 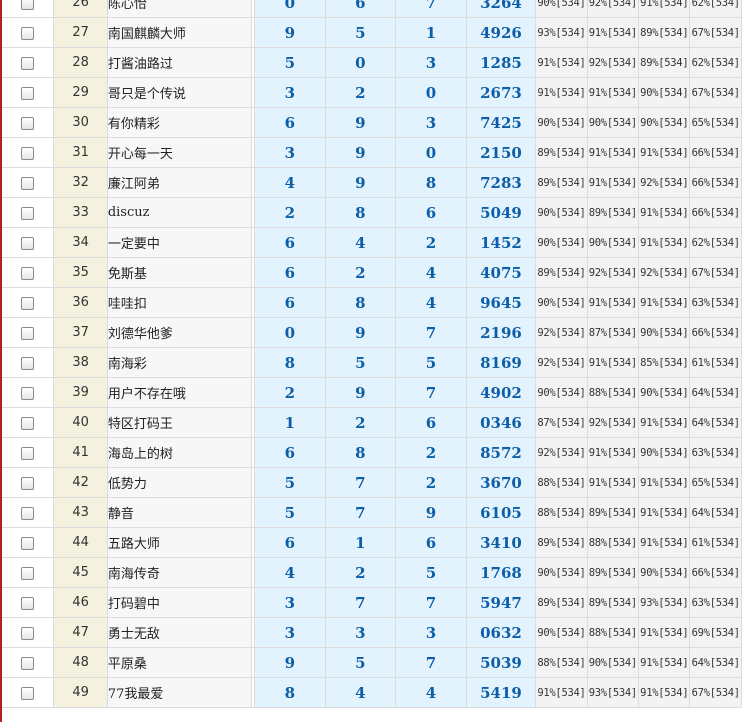 What do you see at coordinates (179, 452) in the screenshot?
I see `user-name: 海岛上的树` at bounding box center [179, 452].